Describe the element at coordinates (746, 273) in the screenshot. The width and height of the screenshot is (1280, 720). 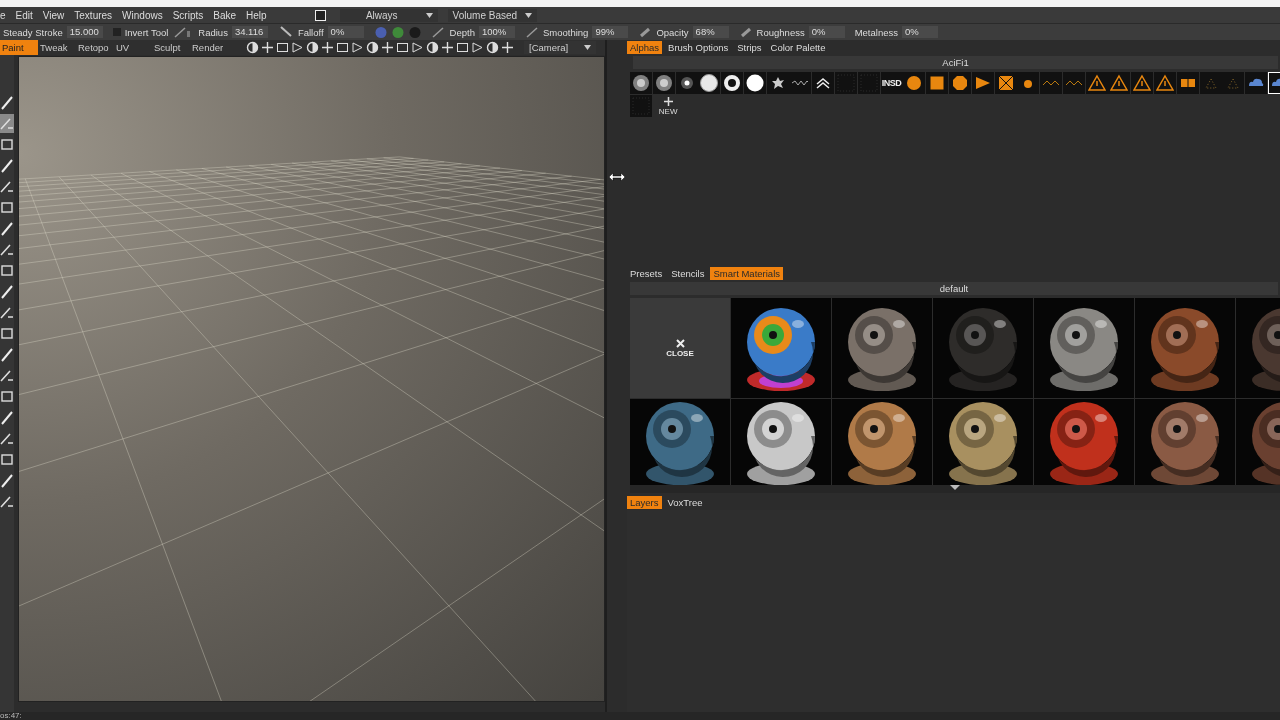
I see `library-tab: Smart Materials` at that location.